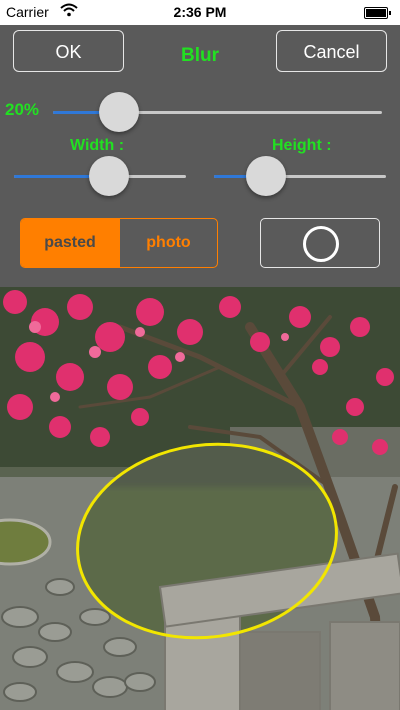 Image resolution: width=400 pixels, height=710 pixels. What do you see at coordinates (97, 145) in the screenshot?
I see `width-label: Width :` at bounding box center [97, 145].